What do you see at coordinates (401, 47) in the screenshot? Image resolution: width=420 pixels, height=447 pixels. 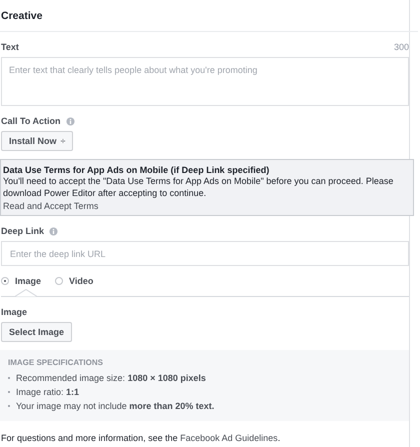 I see `character-counter: 300` at bounding box center [401, 47].